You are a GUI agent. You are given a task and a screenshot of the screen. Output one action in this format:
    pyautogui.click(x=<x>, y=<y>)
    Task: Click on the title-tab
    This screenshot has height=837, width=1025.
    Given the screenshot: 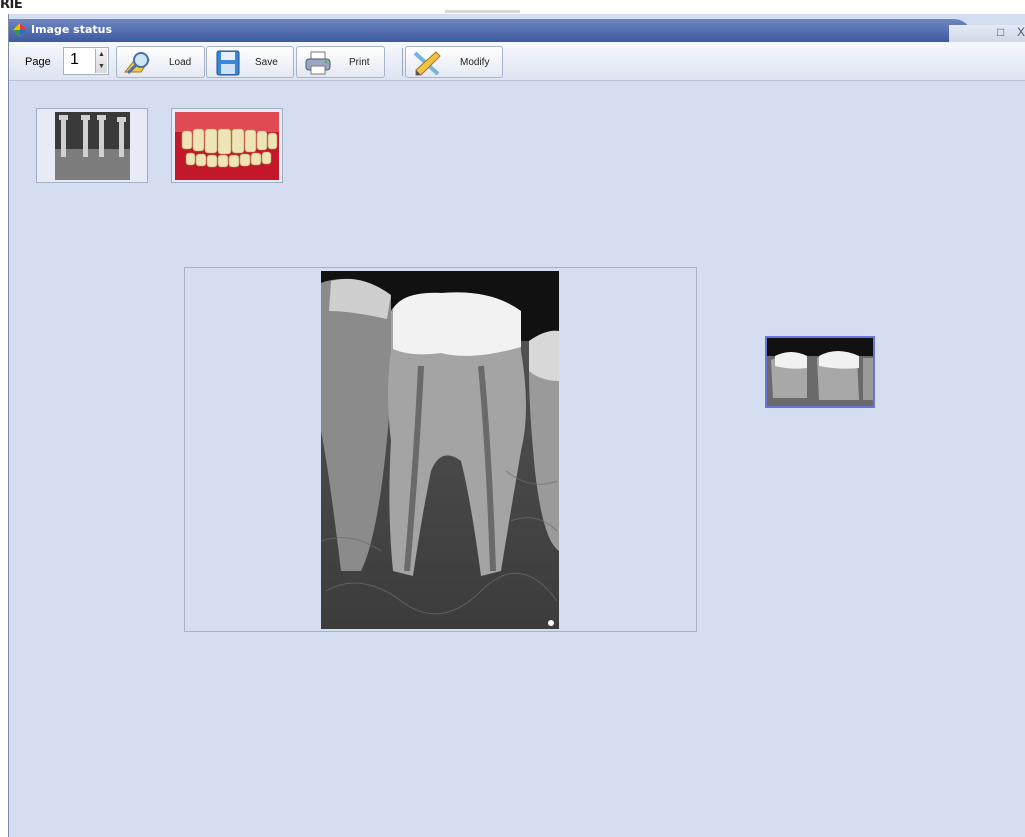 What is the action you would take?
    pyautogui.click(x=491, y=30)
    